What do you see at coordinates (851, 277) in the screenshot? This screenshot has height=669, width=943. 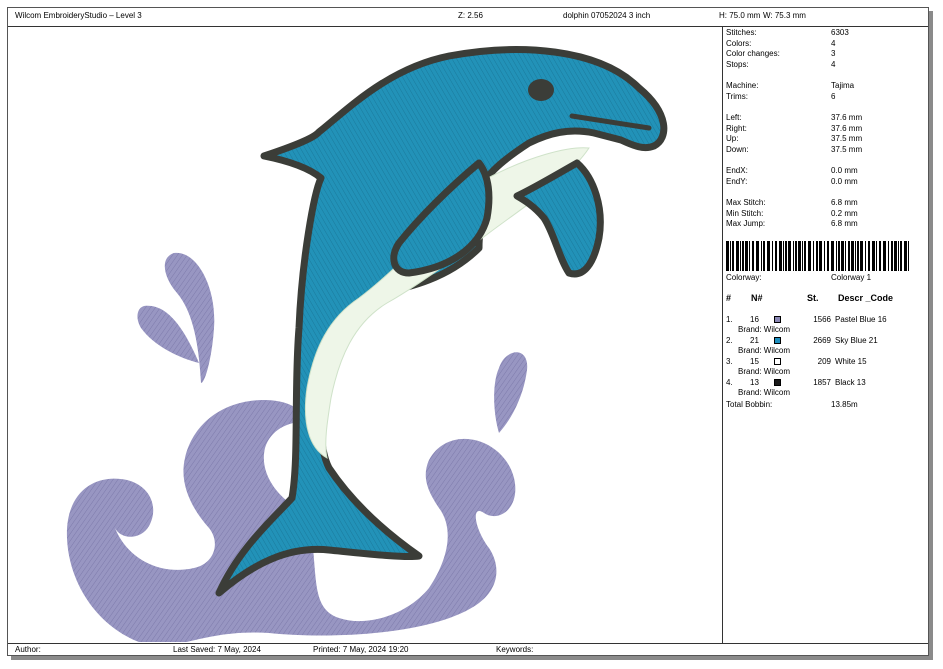 I see `colorway-value: Colorway 1` at bounding box center [851, 277].